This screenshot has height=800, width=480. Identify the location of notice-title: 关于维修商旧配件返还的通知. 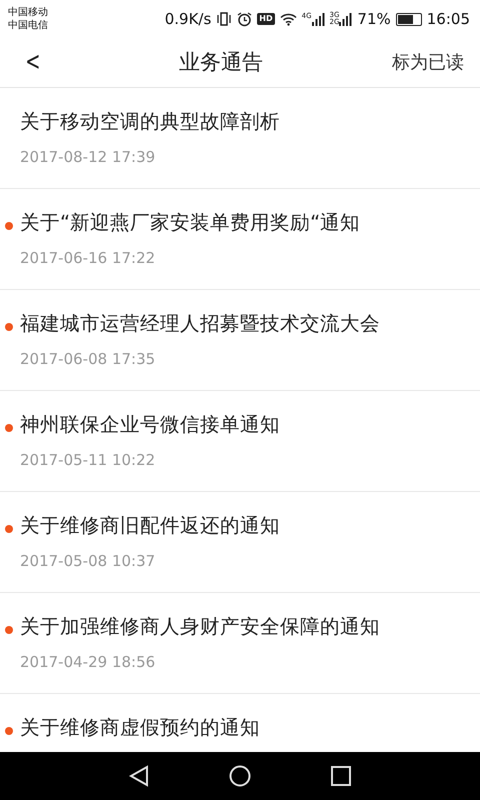
(150, 526).